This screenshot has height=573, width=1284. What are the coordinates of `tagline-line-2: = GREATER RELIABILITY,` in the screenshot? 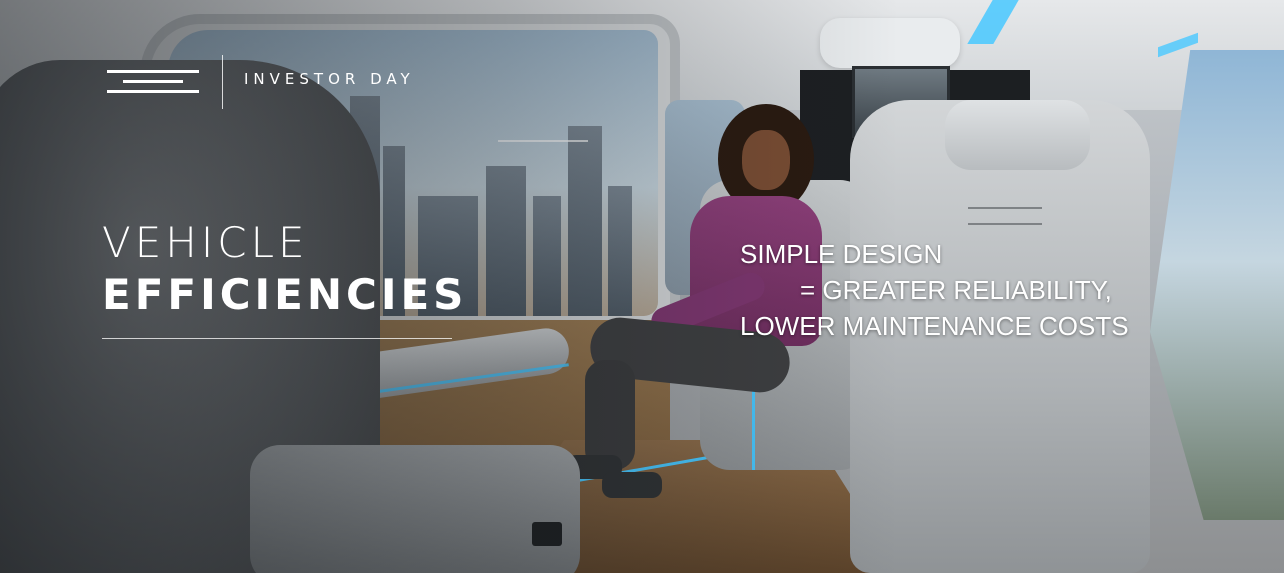 It's located at (956, 290).